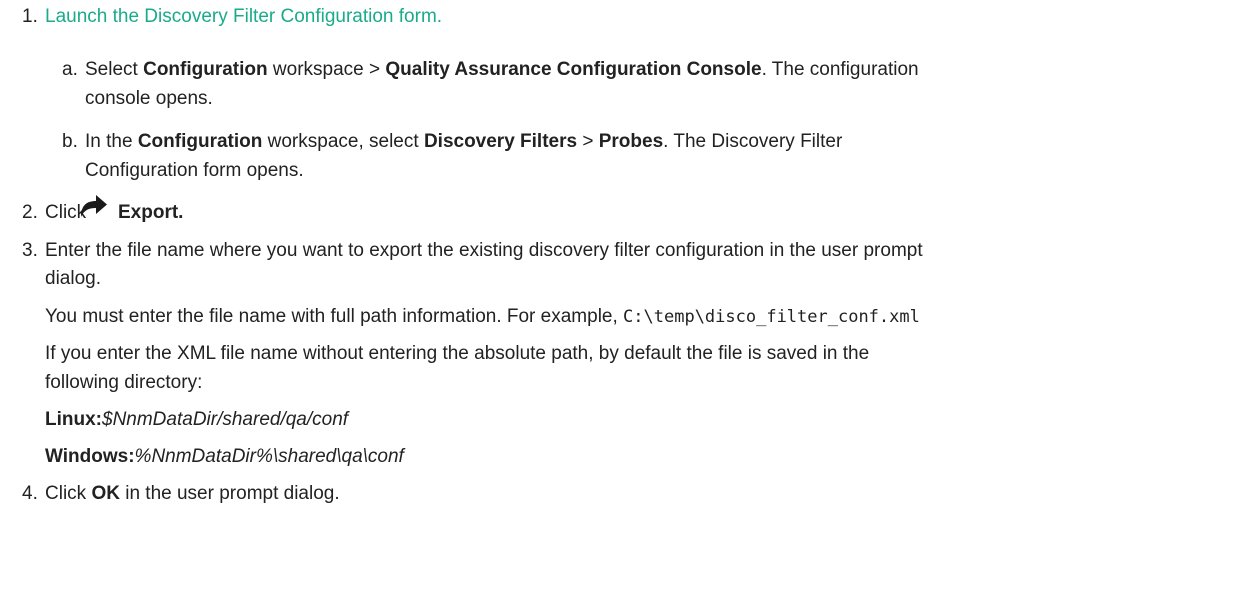 Image resolution: width=1255 pixels, height=596 pixels. Describe the element at coordinates (30, 493) in the screenshot. I see `step-4-number: 4.` at that location.